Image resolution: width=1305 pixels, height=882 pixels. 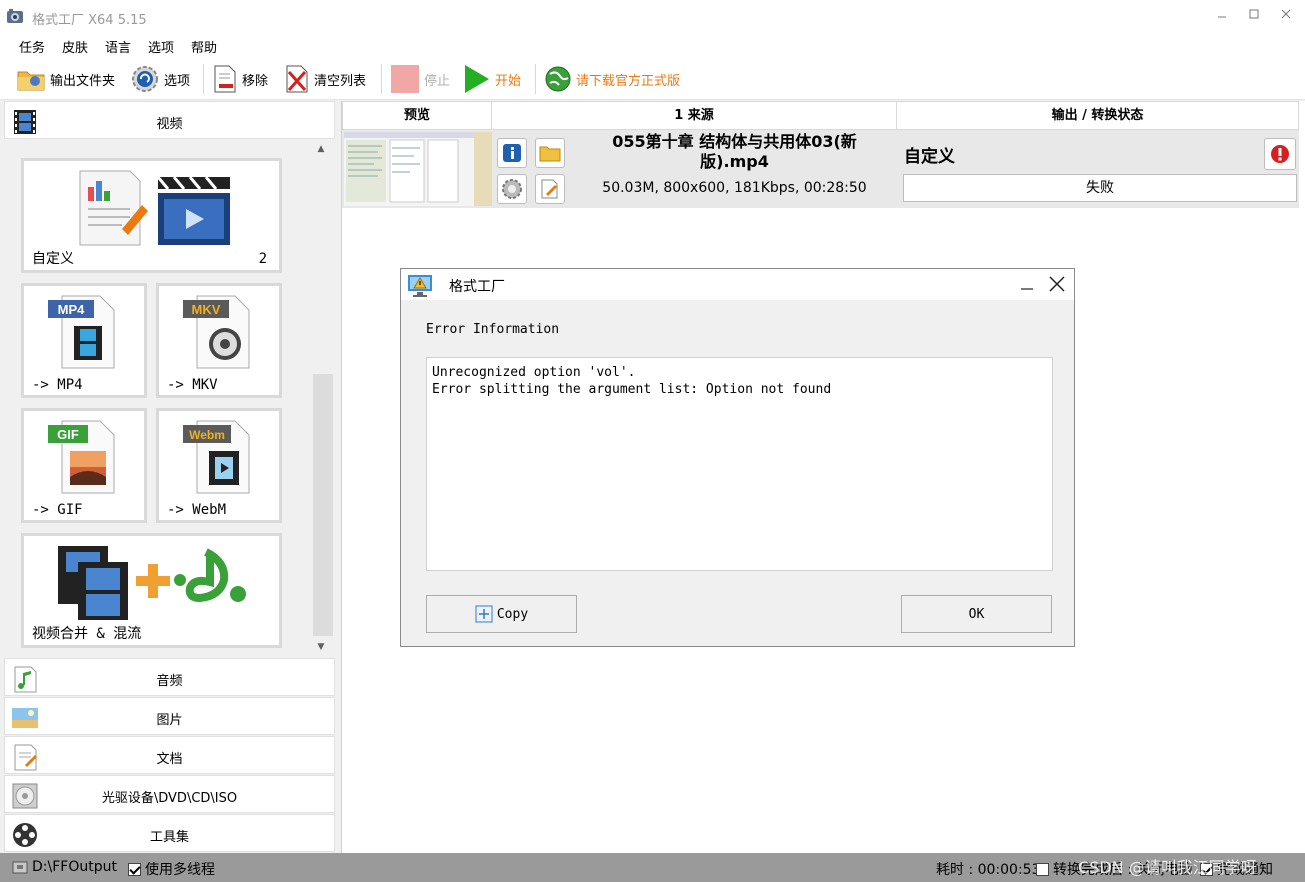 I want to click on dialog-title-bar: 格式工厂, so click(x=737, y=284).